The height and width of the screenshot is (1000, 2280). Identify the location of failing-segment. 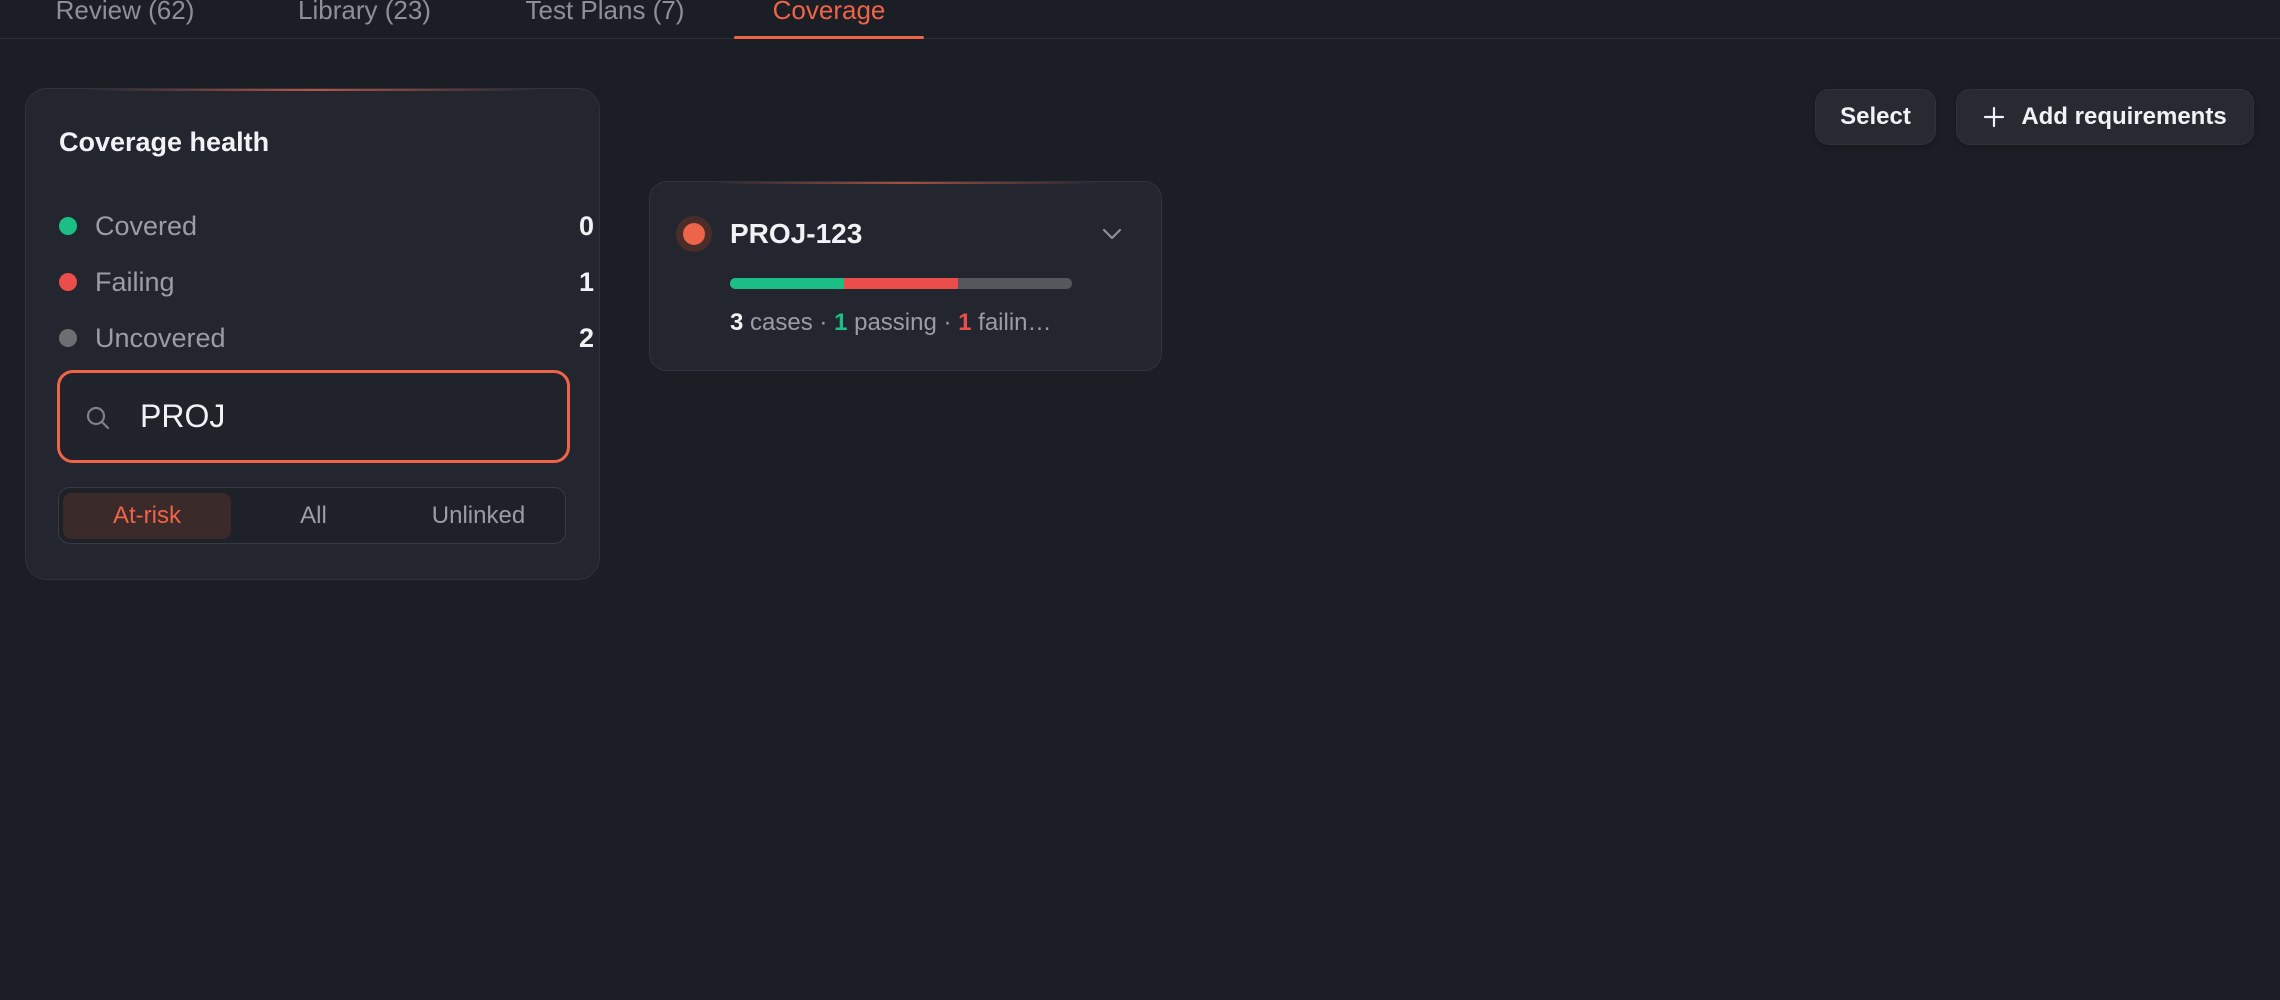
(901, 283).